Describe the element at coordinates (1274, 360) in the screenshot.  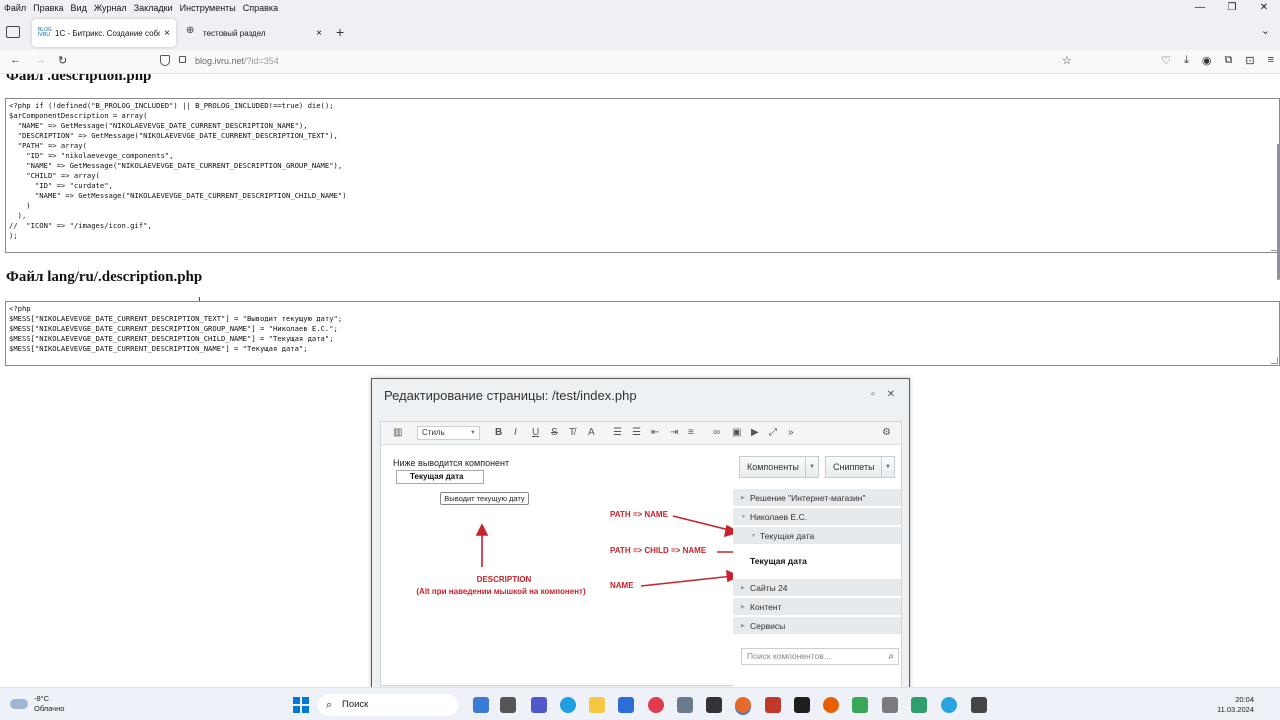
I see `resize-grip-icon` at that location.